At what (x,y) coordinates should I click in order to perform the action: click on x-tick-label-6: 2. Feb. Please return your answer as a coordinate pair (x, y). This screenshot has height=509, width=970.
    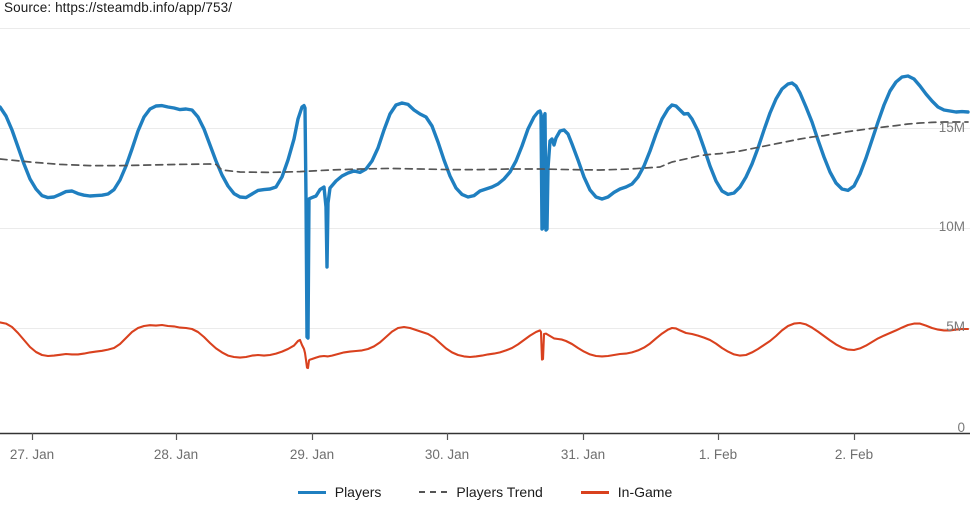
    Looking at the image, I should click on (854, 454).